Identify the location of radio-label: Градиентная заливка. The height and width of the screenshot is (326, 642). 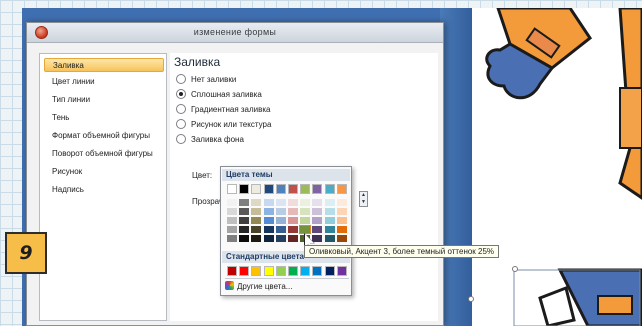
(231, 109).